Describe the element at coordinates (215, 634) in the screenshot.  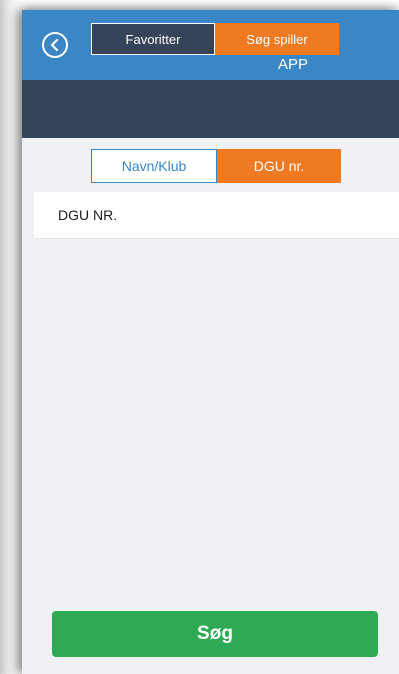
I see `search-button: Søg` at that location.